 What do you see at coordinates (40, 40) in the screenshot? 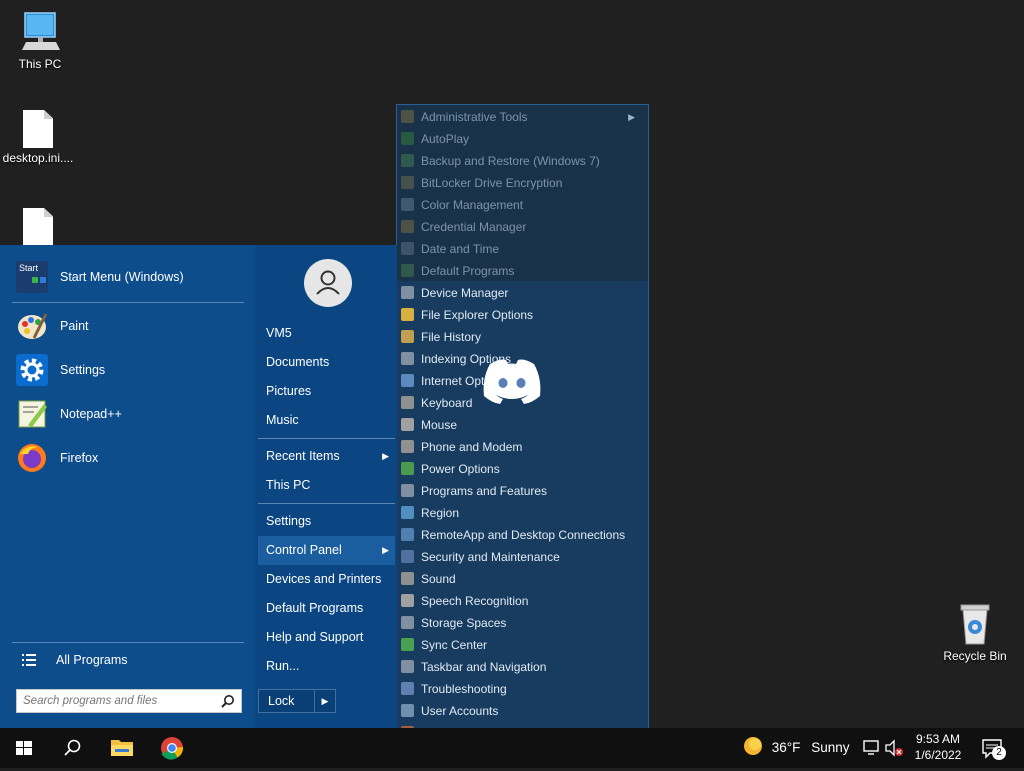
I see `desktop-icon-this-pc: This PC` at bounding box center [40, 40].